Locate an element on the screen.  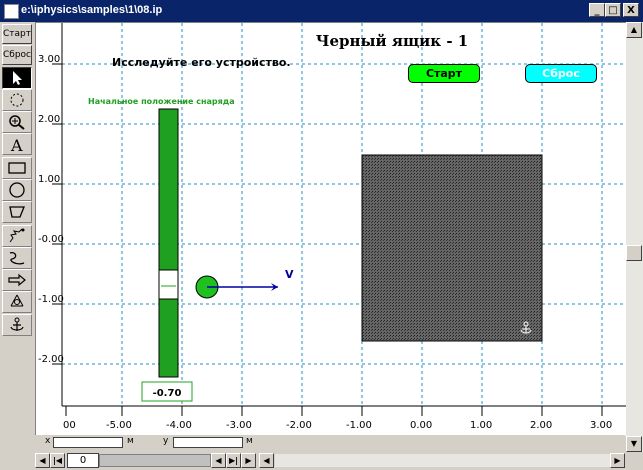
x-tick-label: -1.00 is located at coordinates (359, 425).